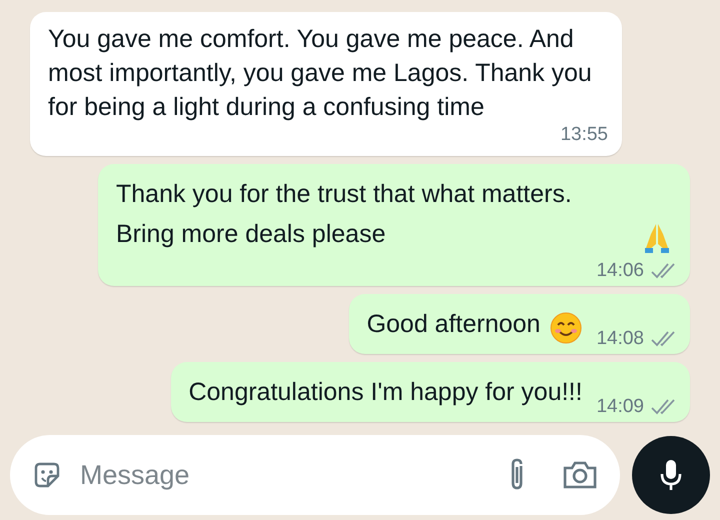 The width and height of the screenshot is (720, 520). I want to click on camera-icon, so click(580, 475).